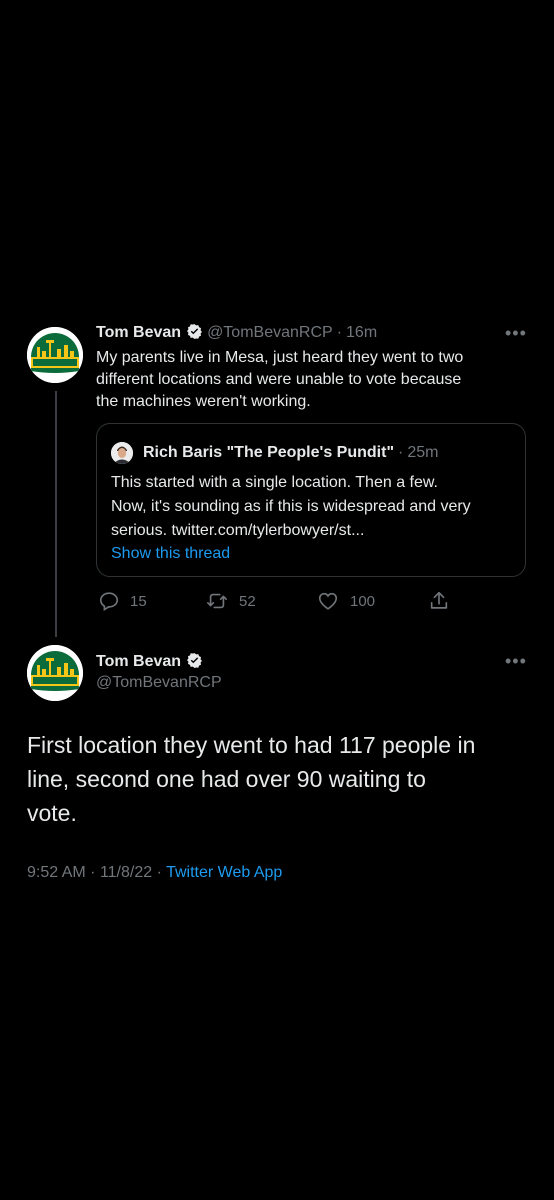  What do you see at coordinates (268, 452) in the screenshot?
I see `quoted-author-name: Rich Baris "The People's Pundit"` at bounding box center [268, 452].